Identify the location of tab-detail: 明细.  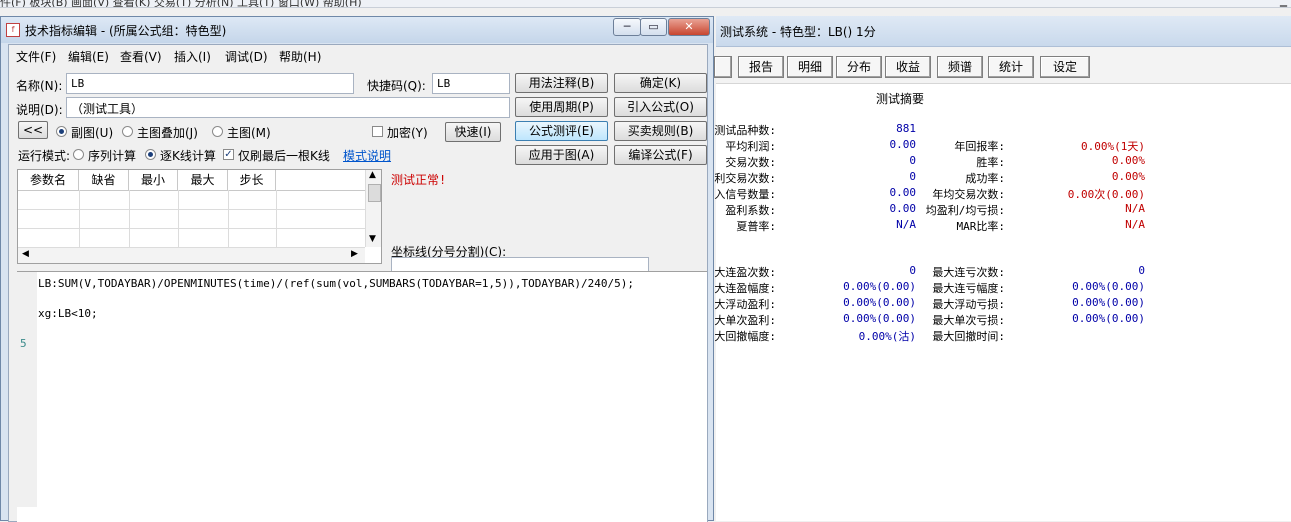
(810, 67).